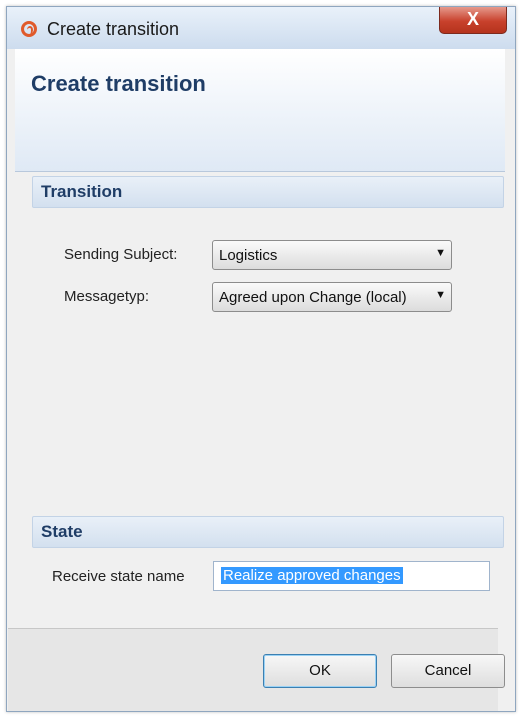 Image resolution: width=520 pixels, height=716 pixels. I want to click on receive-state-input: Realize approved changes, so click(351, 576).